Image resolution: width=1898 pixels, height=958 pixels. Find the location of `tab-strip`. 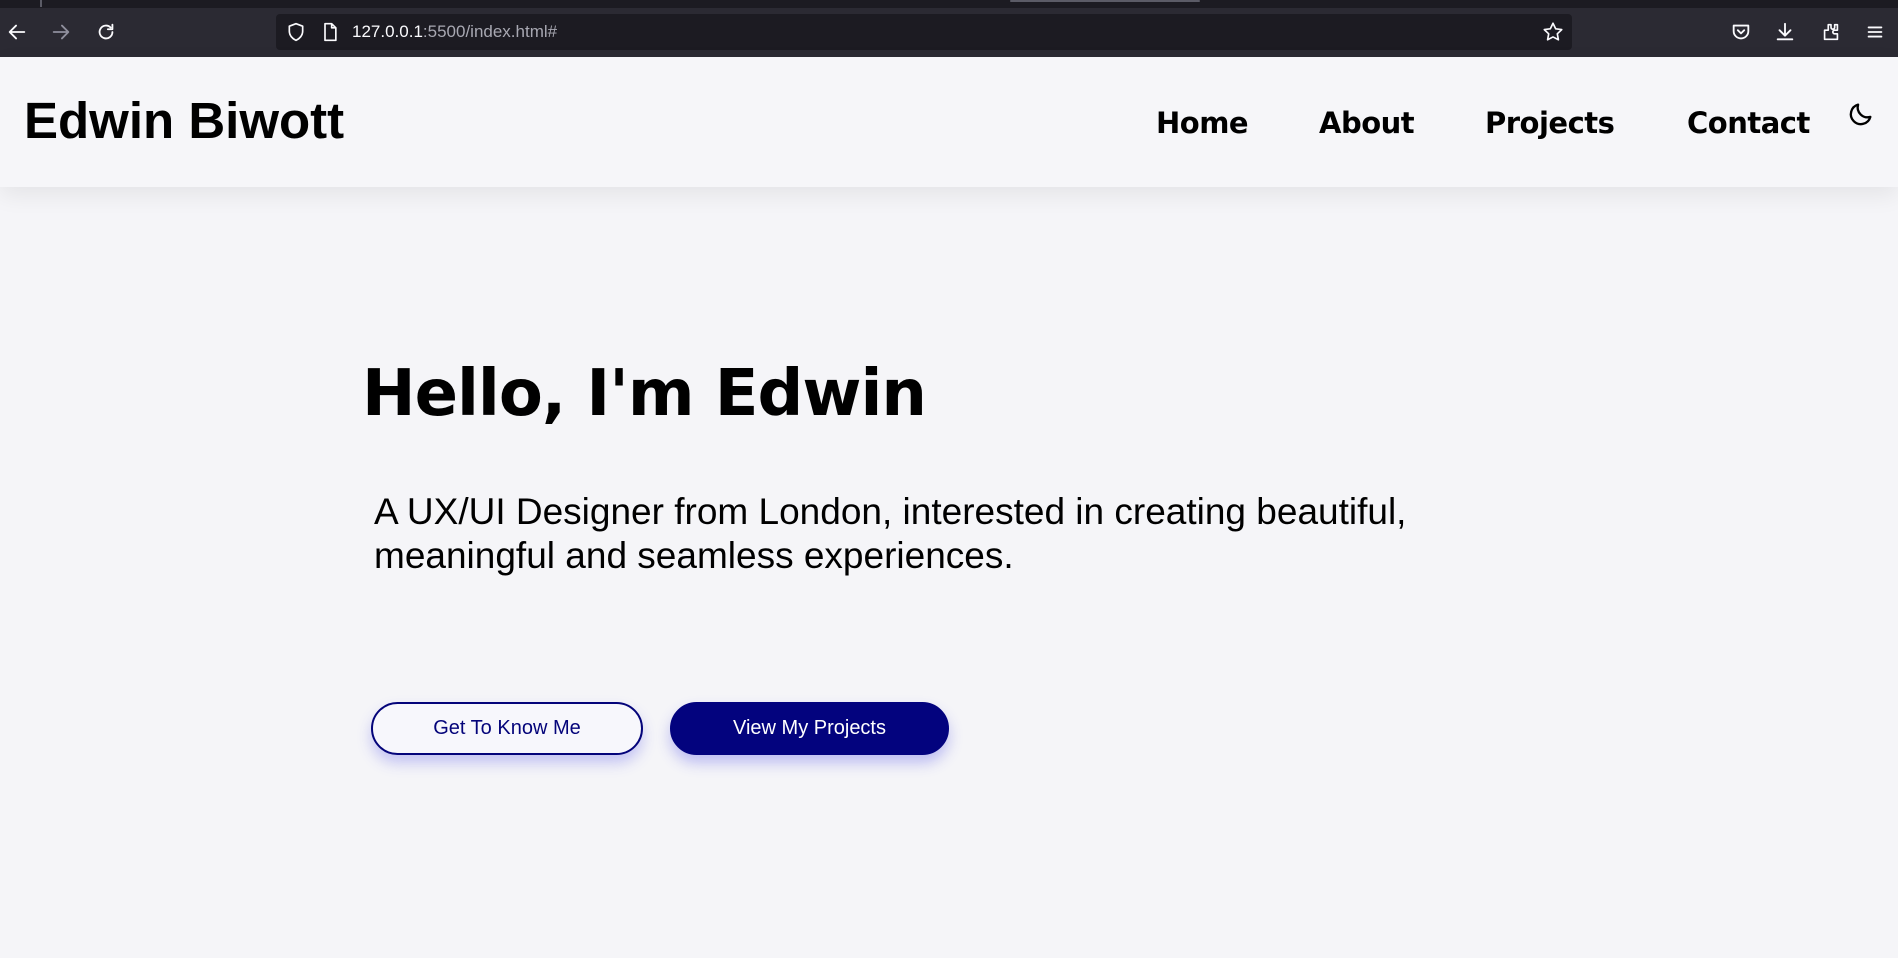

tab-strip is located at coordinates (949, 4).